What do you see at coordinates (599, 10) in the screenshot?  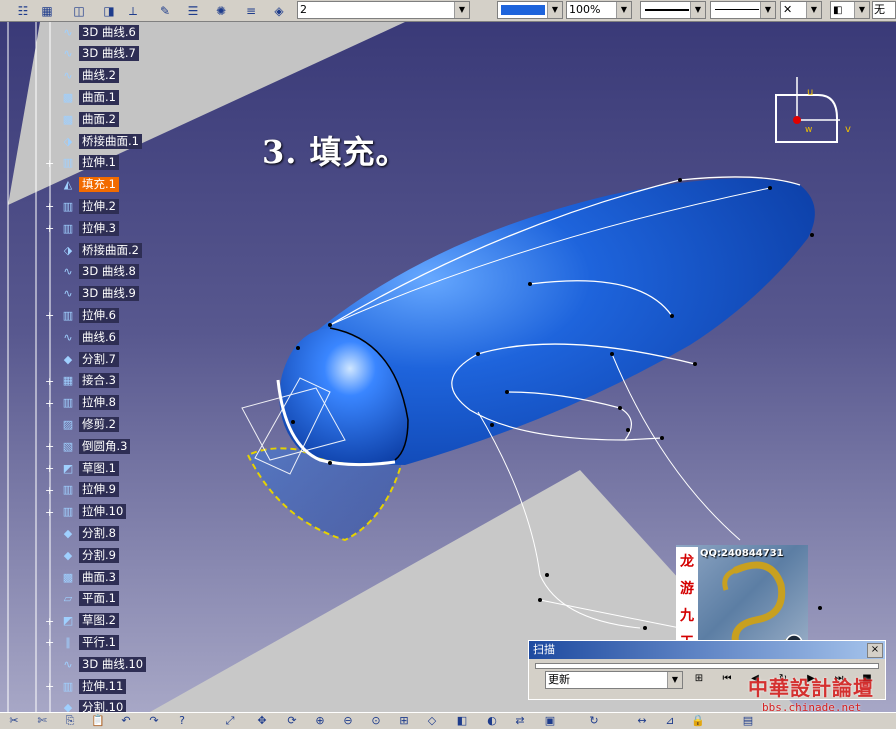 I see `zoom-combo: 100% ▼` at bounding box center [599, 10].